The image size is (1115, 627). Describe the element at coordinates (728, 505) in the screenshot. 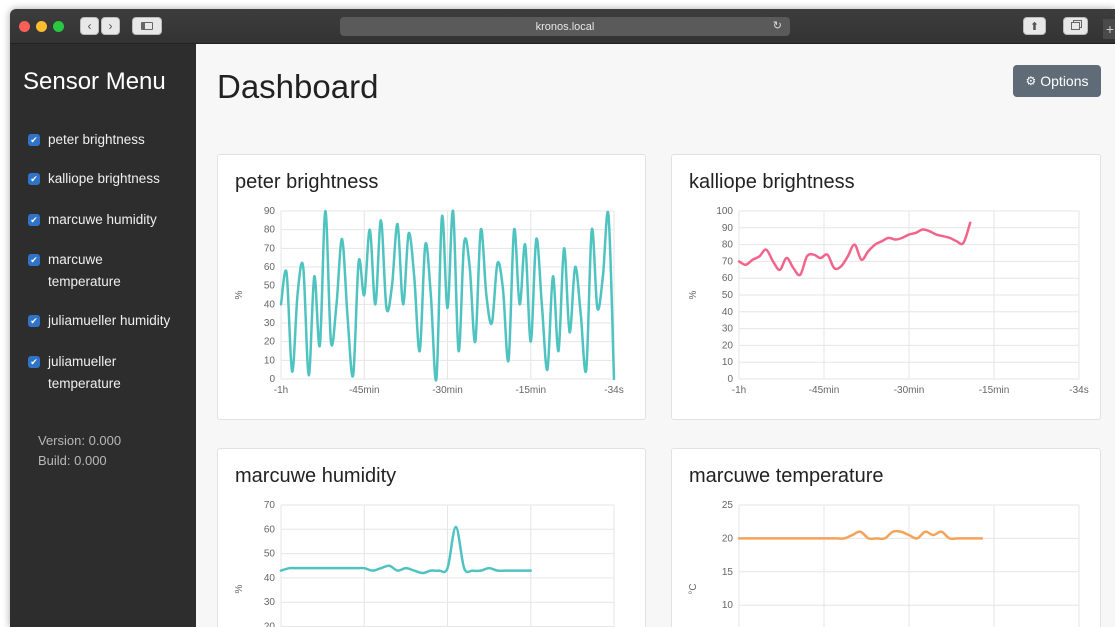

I see `y-tick-label: 25` at that location.